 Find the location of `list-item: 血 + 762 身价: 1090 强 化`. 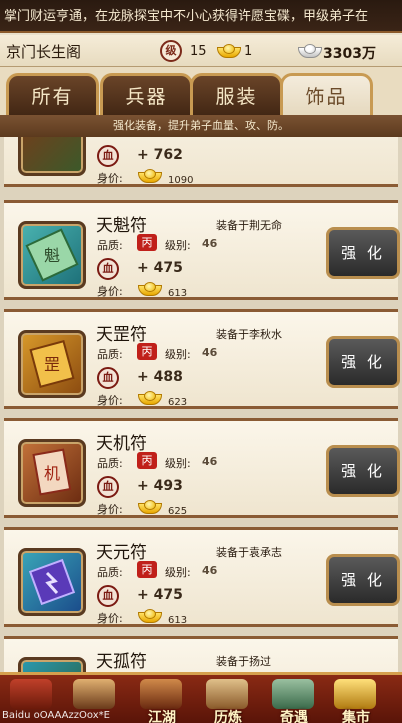

list-item: 血 + 762 身价: 1090 强 化 is located at coordinates (201, 162).